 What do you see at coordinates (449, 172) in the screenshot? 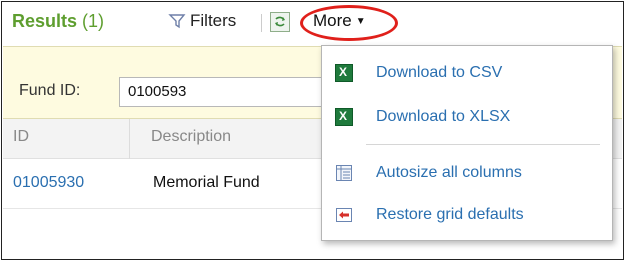
I see `menu-item-label: Autosize all columns` at bounding box center [449, 172].